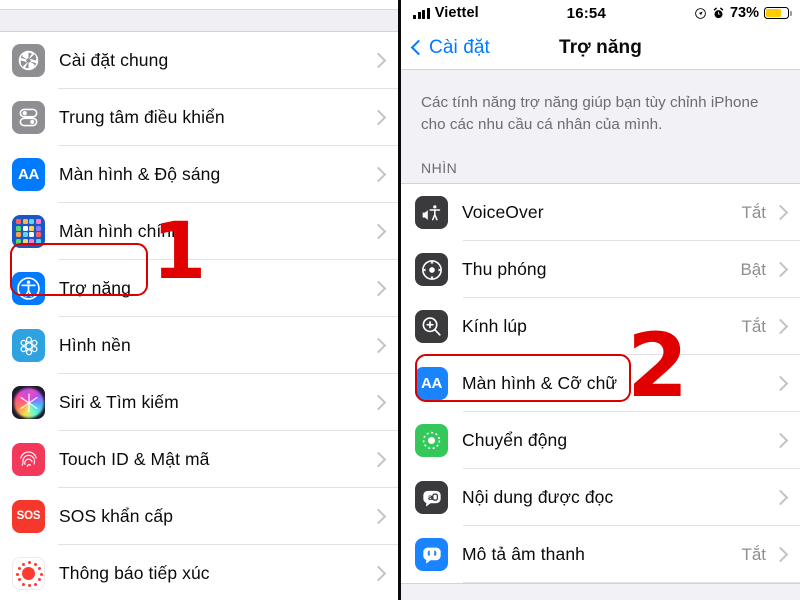 The width and height of the screenshot is (800, 600). I want to click on settings-row-control-center: Trung tâm điều khiển, so click(199, 117).